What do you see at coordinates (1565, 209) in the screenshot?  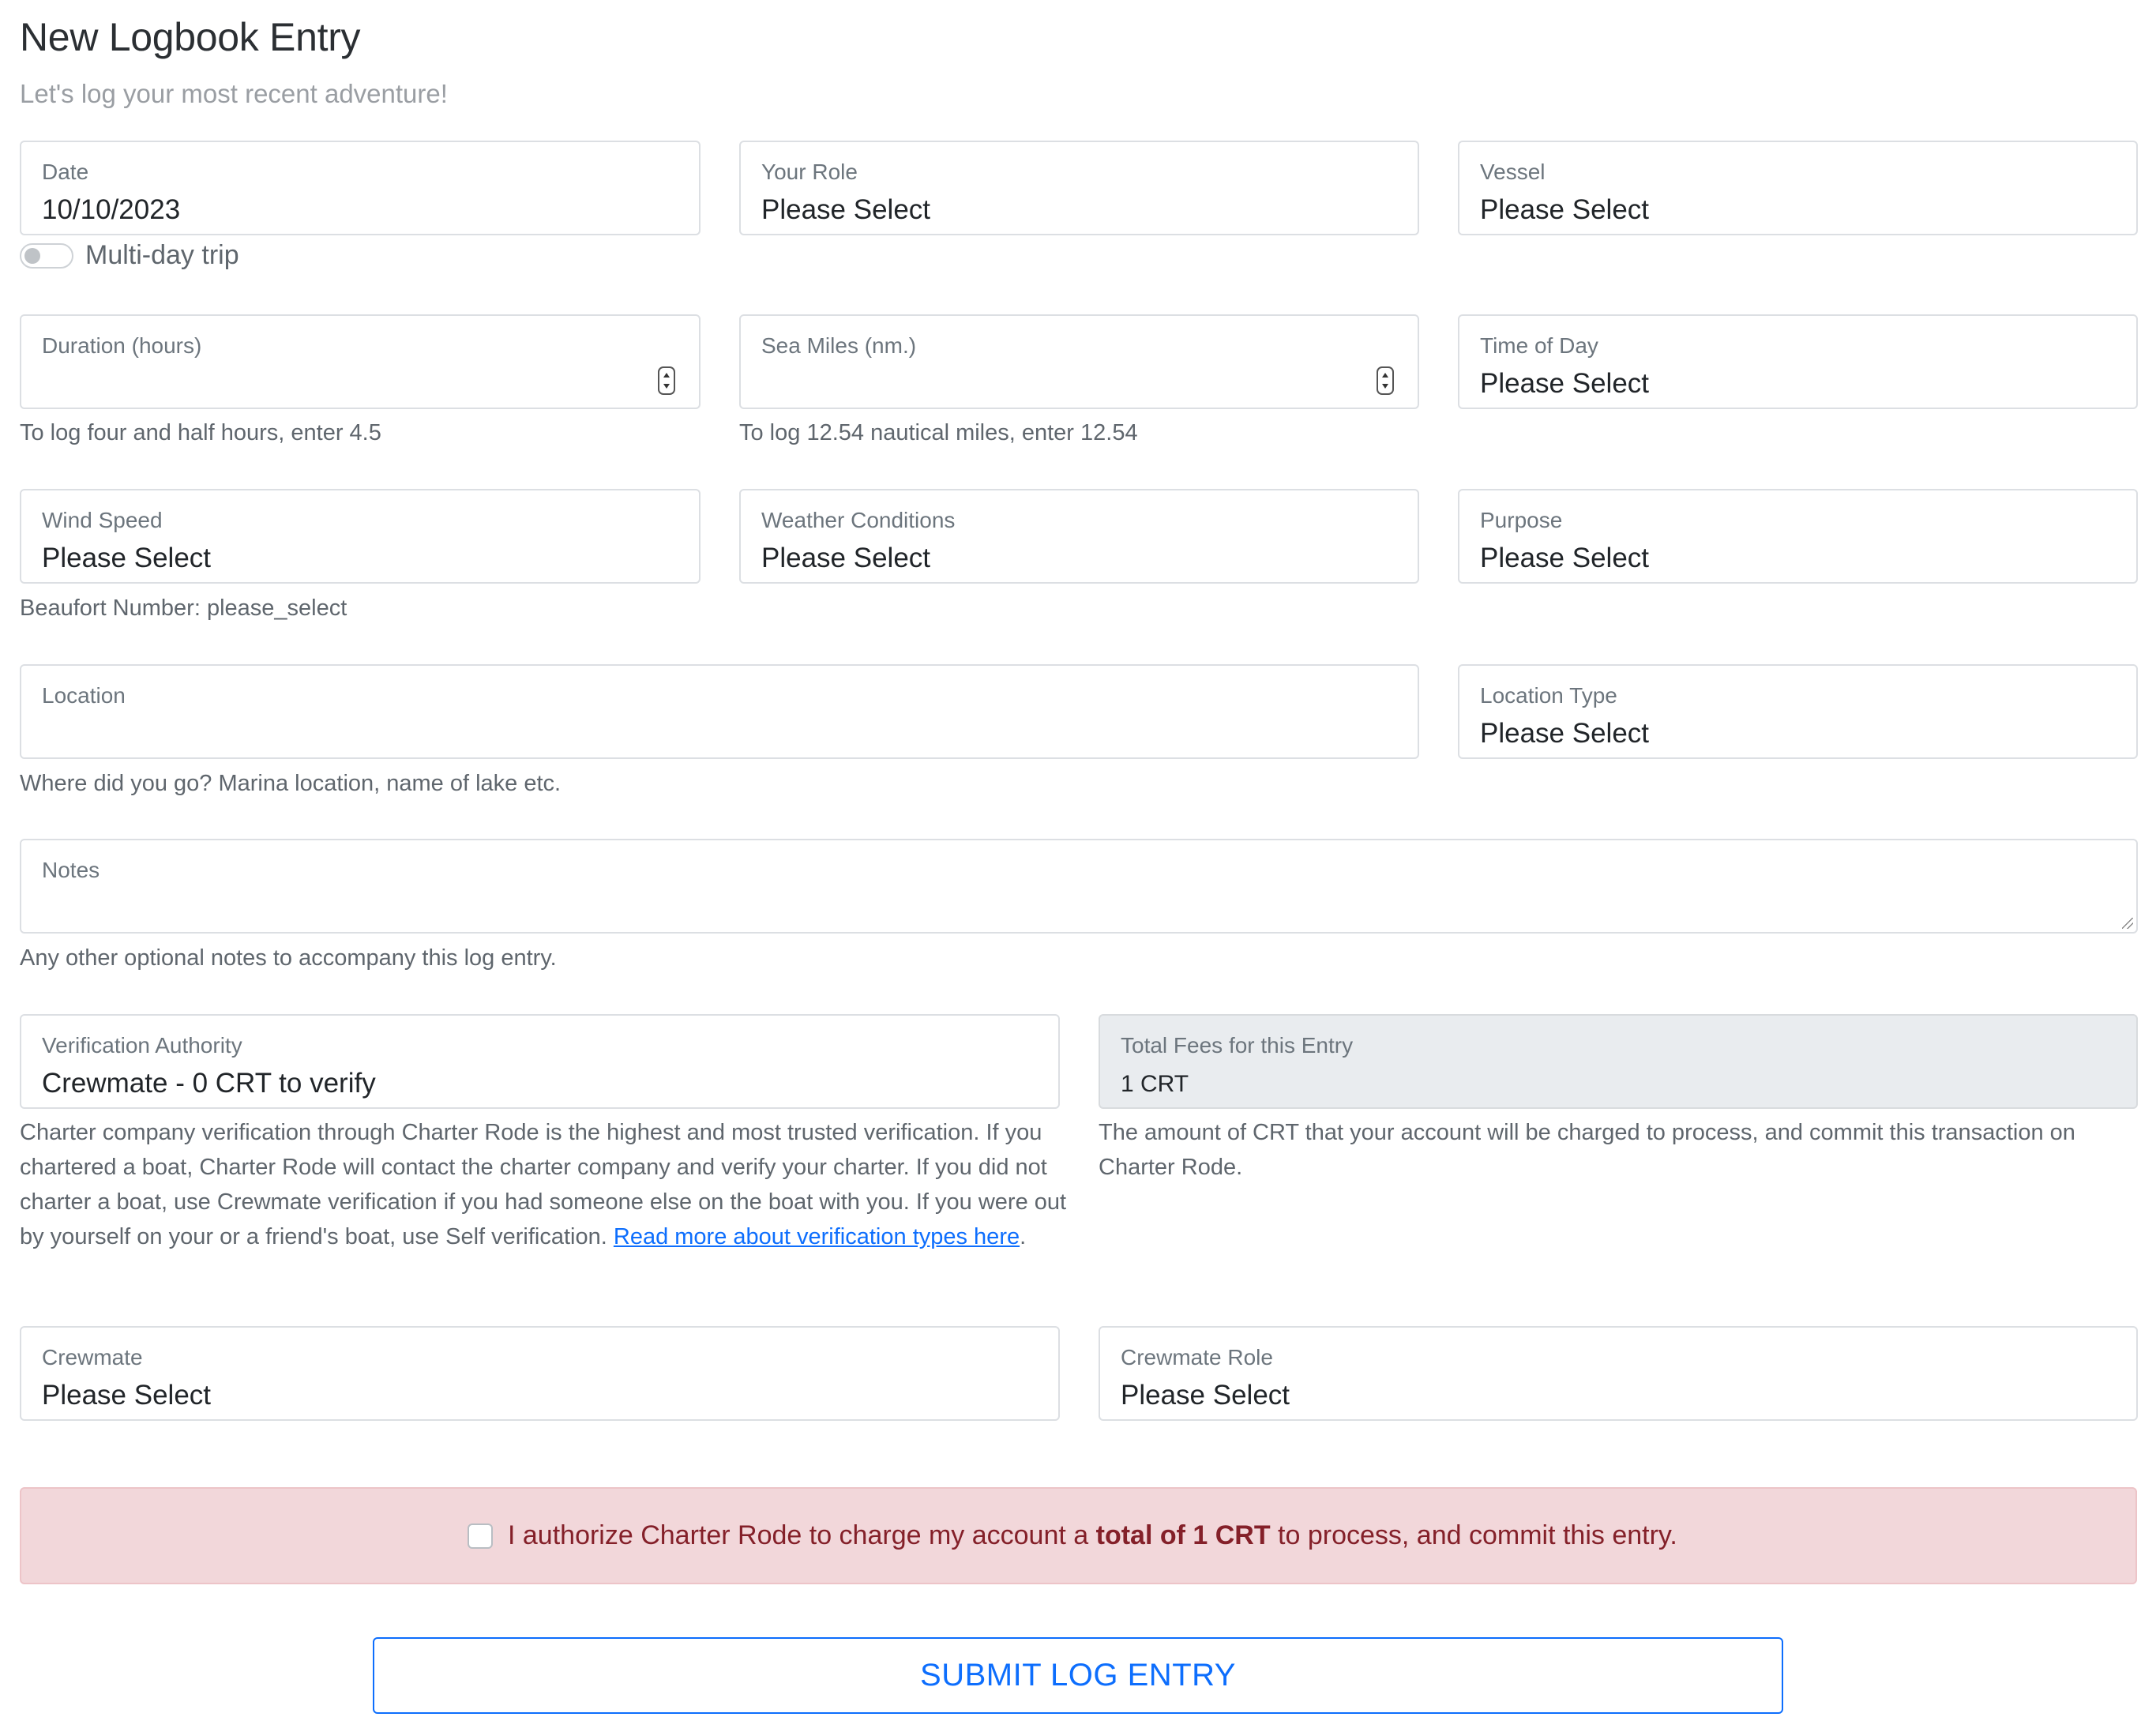 I see `vessel-value: Please Select` at bounding box center [1565, 209].